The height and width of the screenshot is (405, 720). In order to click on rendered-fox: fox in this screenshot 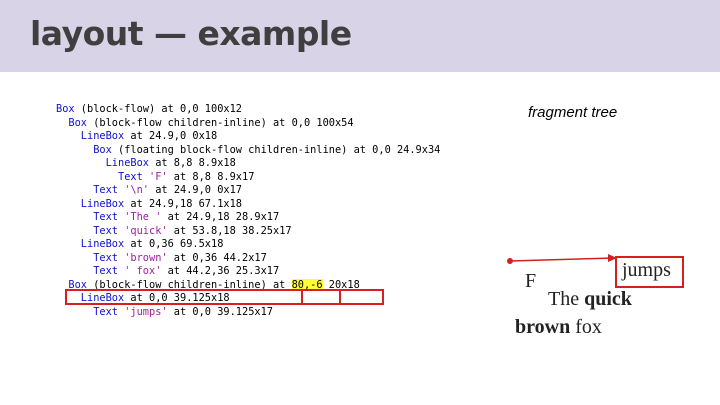, I will do `click(586, 327)`.